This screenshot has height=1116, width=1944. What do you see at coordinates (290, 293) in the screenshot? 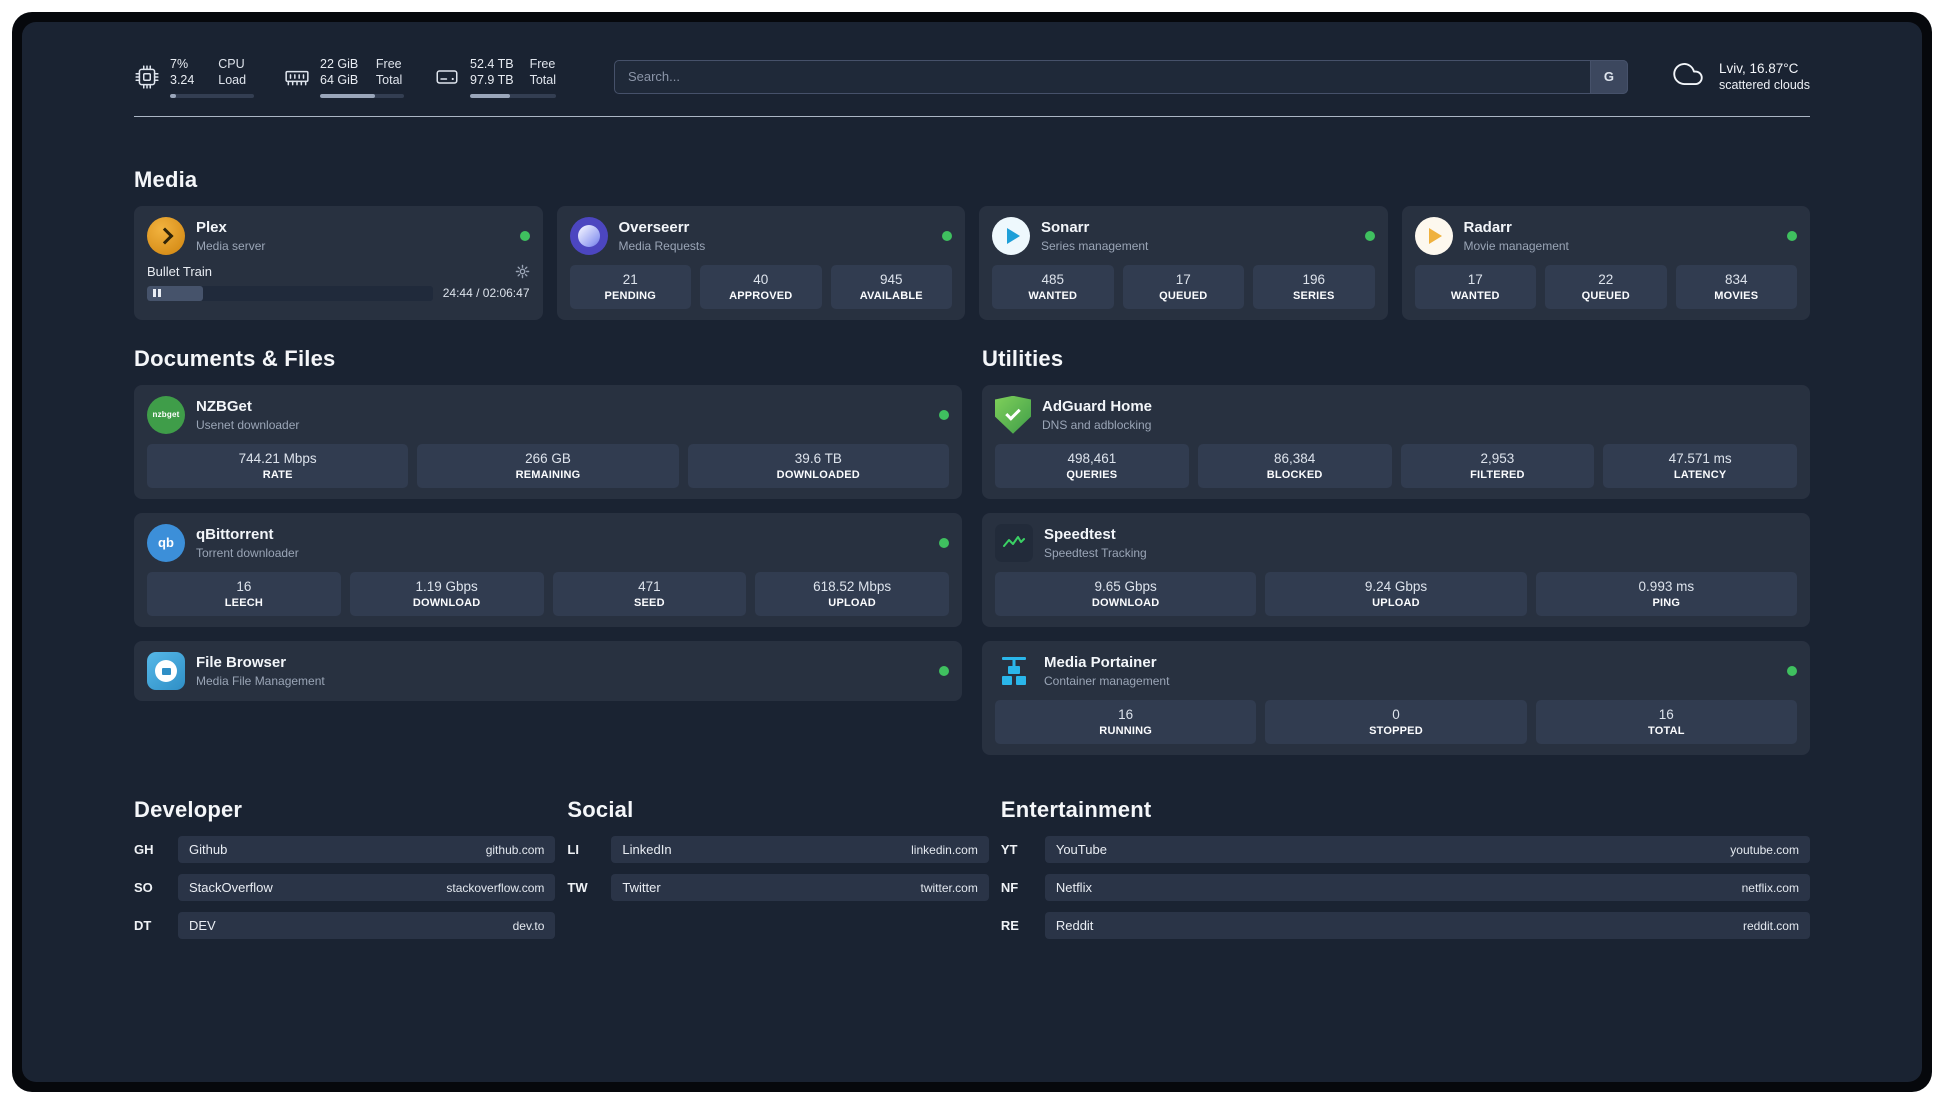
I see `playback-progress-bar` at bounding box center [290, 293].